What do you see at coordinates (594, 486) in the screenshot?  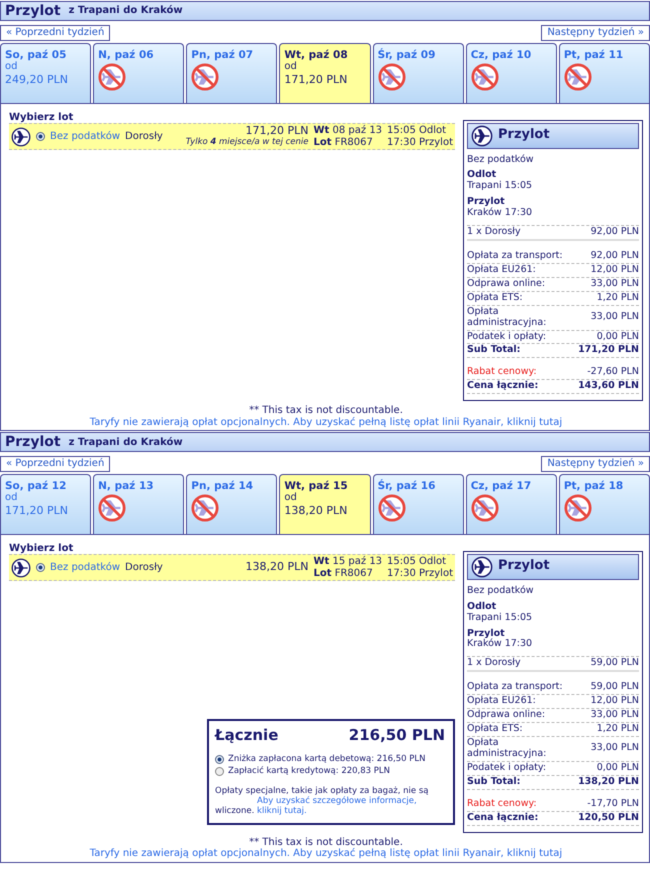 I see `day-label: Pt, paź 18` at bounding box center [594, 486].